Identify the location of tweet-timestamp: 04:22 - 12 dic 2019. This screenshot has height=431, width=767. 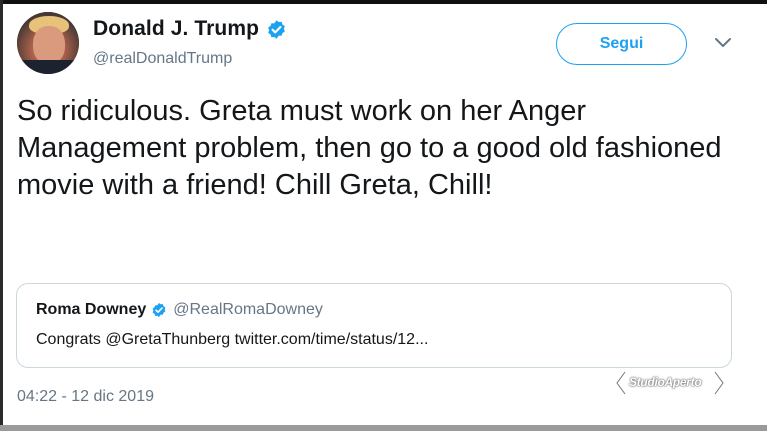
(85, 397).